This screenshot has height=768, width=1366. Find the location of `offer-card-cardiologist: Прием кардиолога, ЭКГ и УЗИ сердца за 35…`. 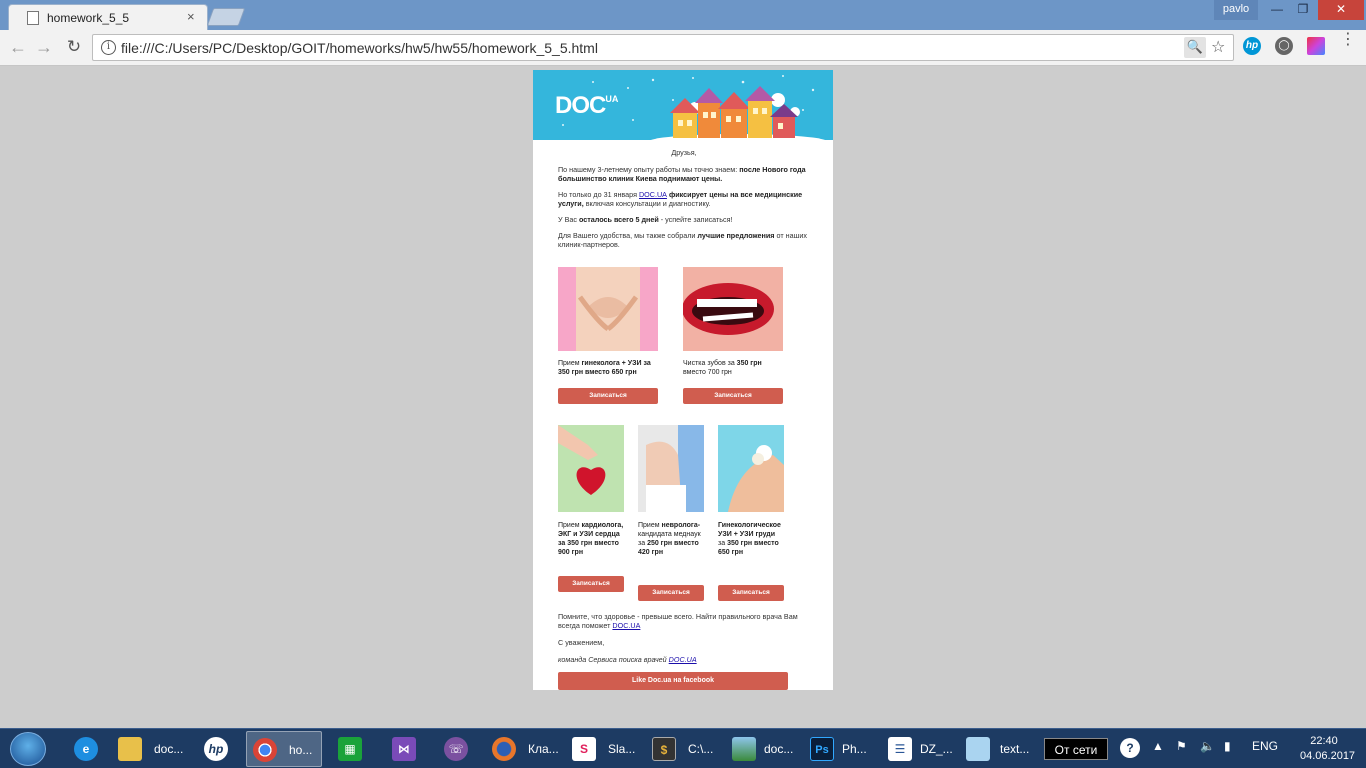

offer-card-cardiologist: Прием кардиолога, ЭКГ и УЗИ сердца за 35… is located at coordinates (591, 500).